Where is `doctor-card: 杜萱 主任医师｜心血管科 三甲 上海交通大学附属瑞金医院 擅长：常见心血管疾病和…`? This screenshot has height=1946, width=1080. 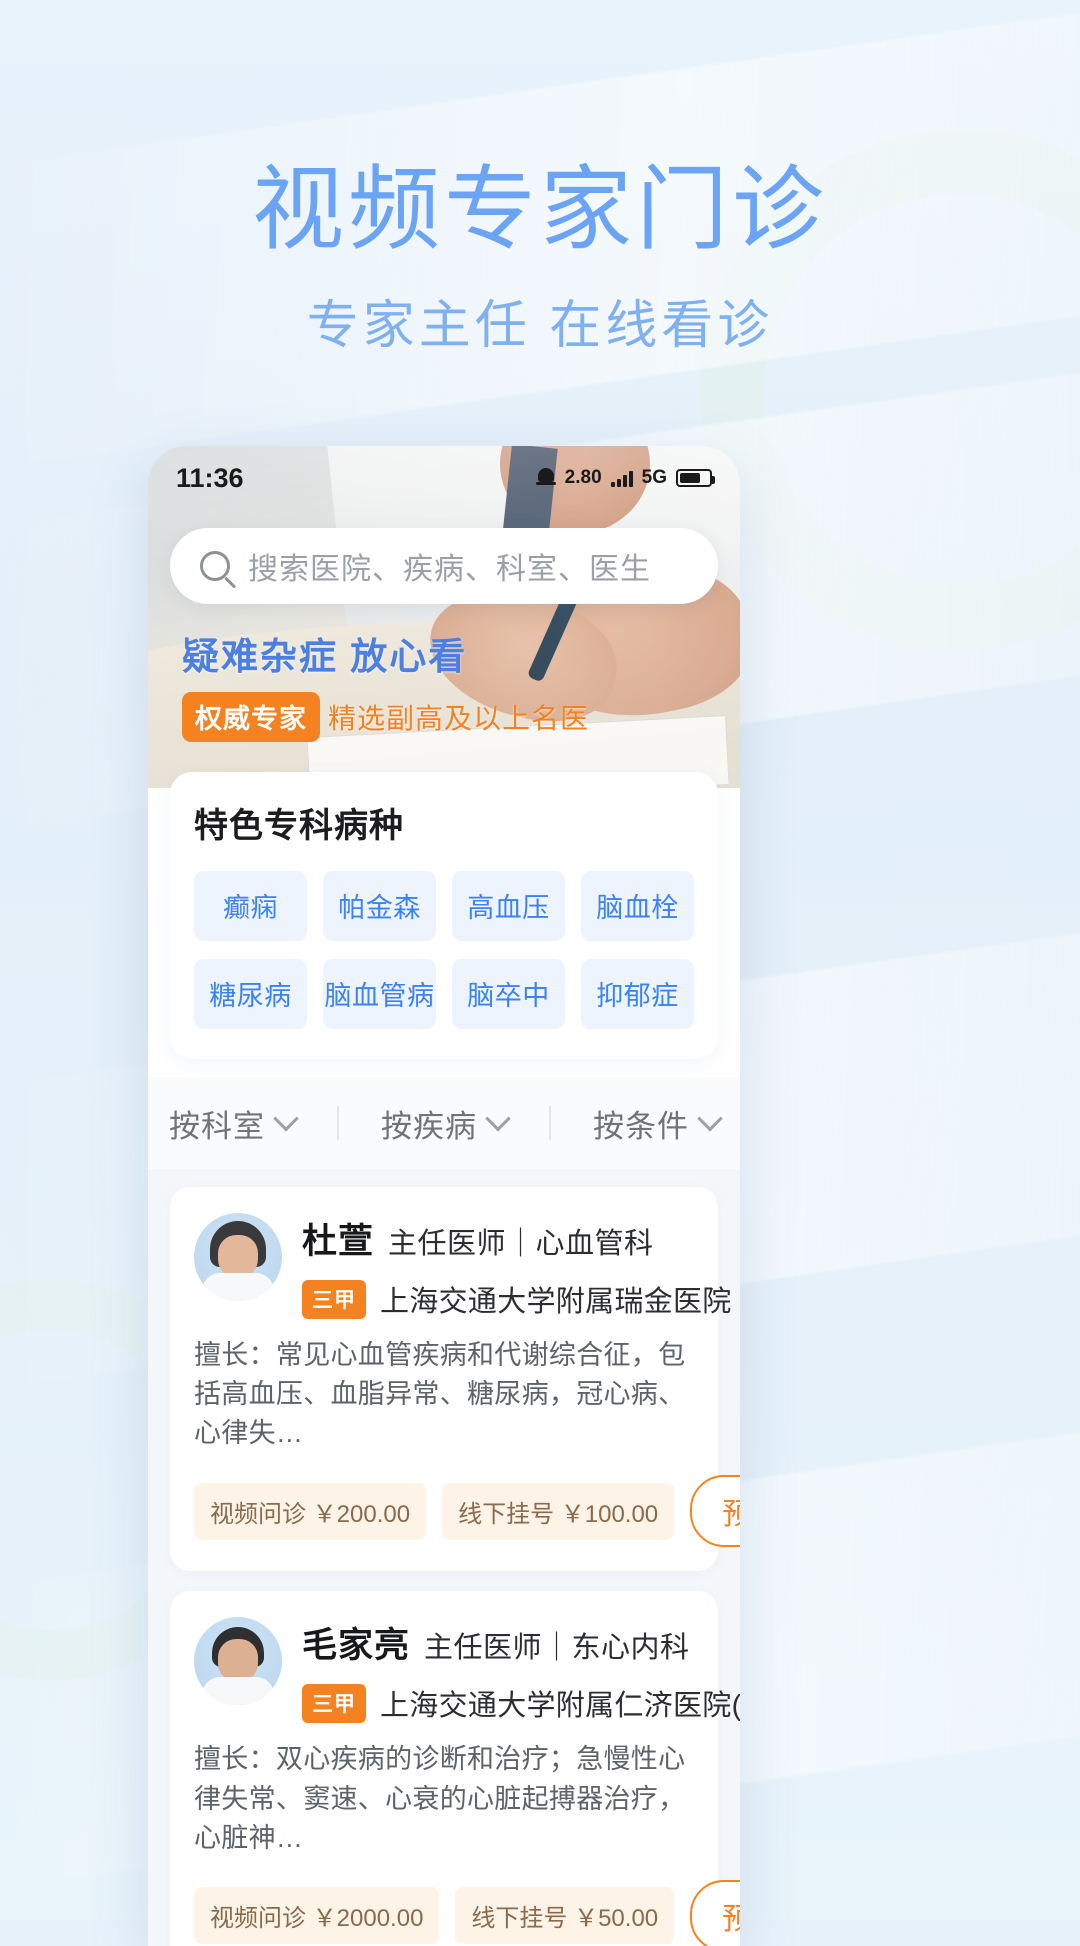
doctor-card: 杜萱 主任医师｜心血管科 三甲 上海交通大学附属瑞金医院 擅长：常见心血管疾病和… is located at coordinates (455, 1379).